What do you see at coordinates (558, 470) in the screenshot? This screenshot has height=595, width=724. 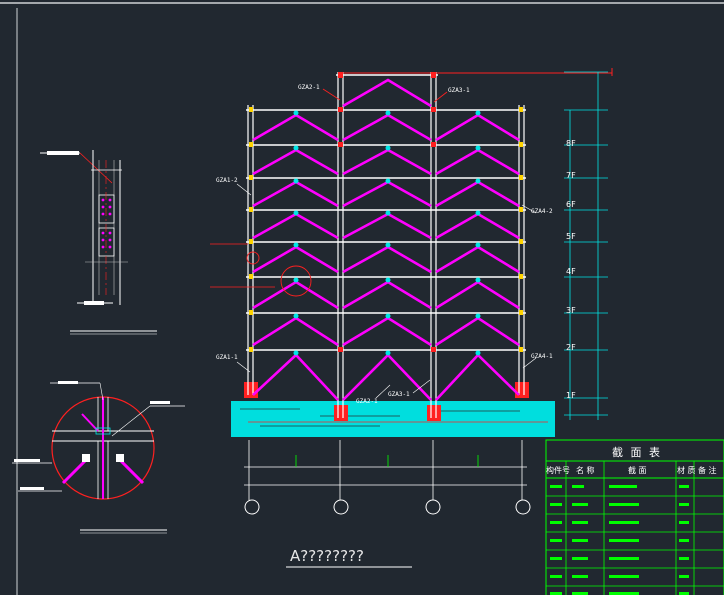 I see `table-header-member-no: 构件号` at bounding box center [558, 470].